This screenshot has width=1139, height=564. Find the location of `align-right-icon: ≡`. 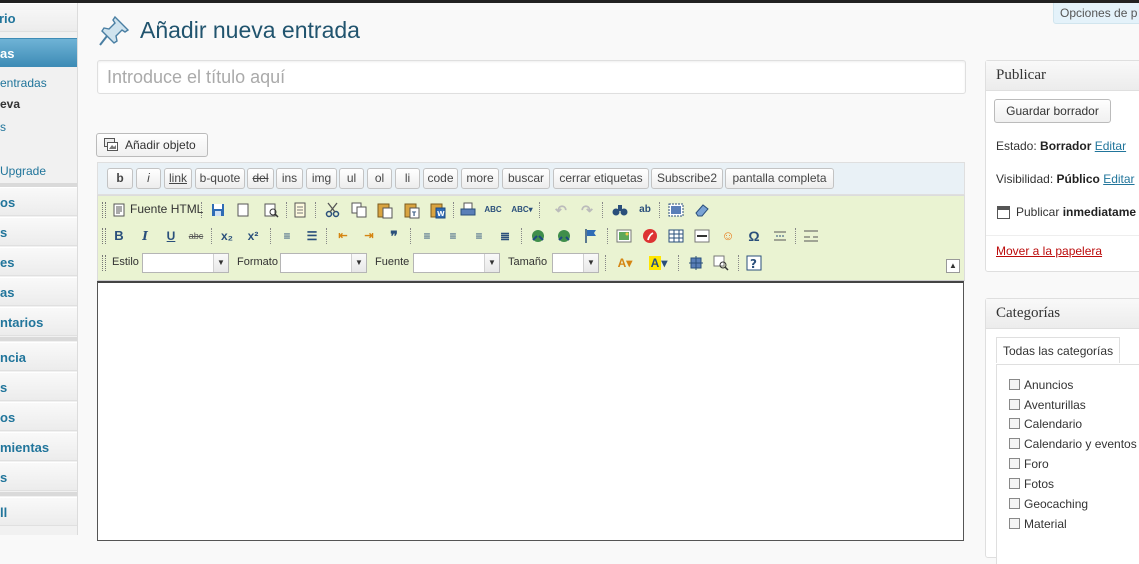

align-right-icon: ≡ is located at coordinates (479, 236).